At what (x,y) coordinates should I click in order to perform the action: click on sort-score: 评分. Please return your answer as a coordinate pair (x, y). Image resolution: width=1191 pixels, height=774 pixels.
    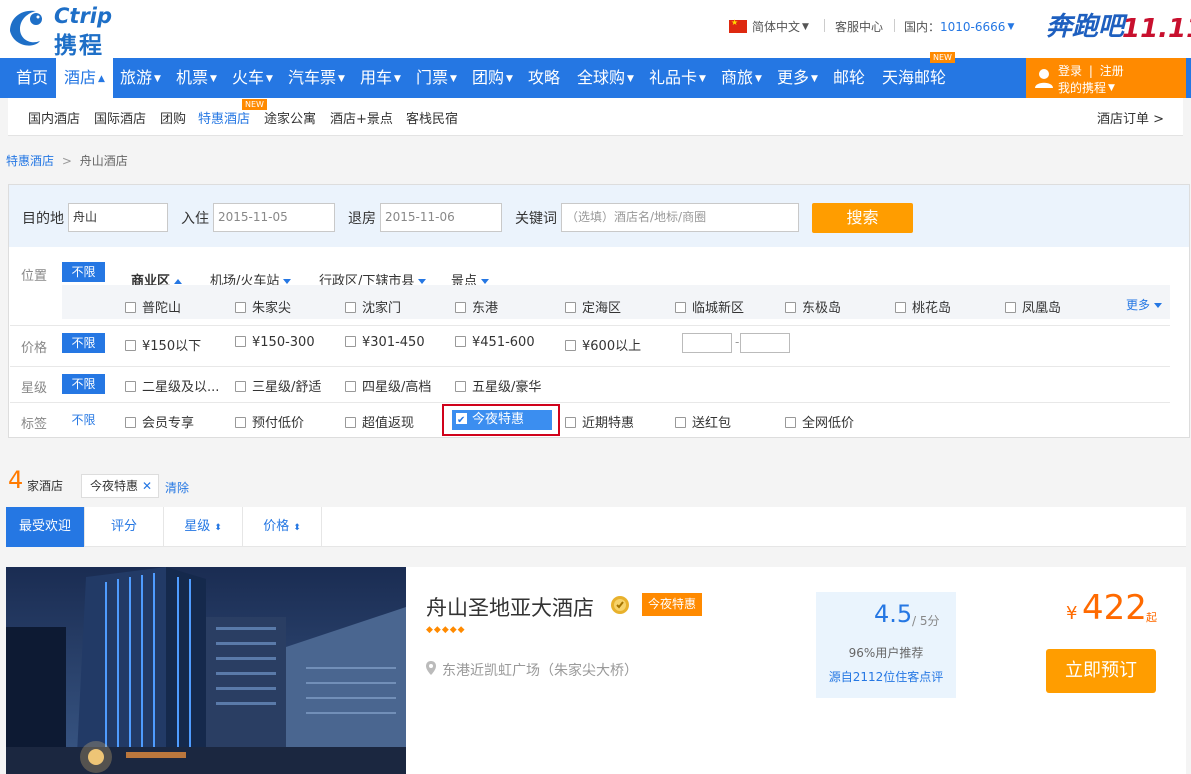
    Looking at the image, I should click on (124, 527).